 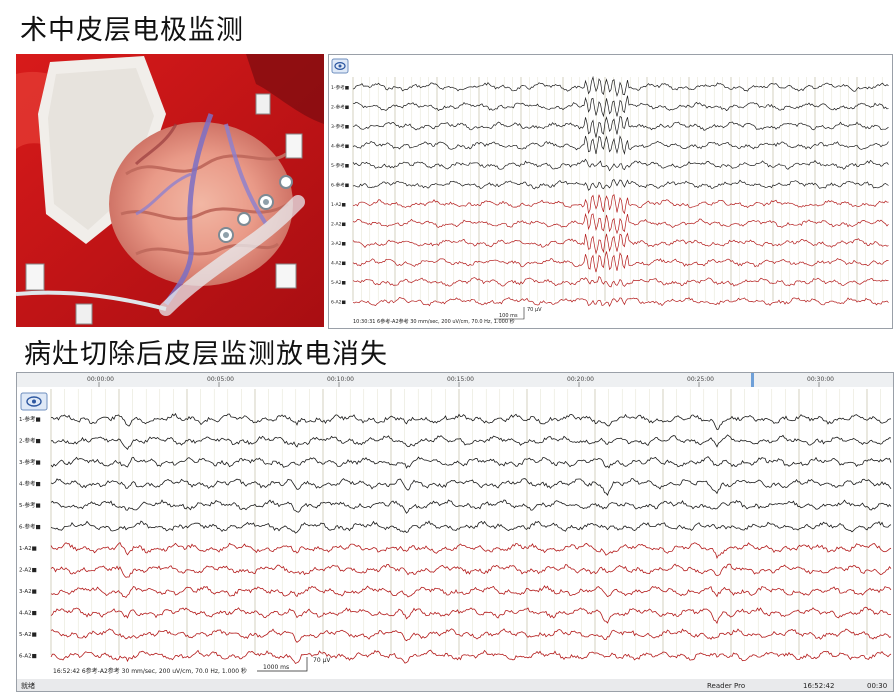 What do you see at coordinates (877, 686) in the screenshot?
I see `status-bar-right: 00:30` at bounding box center [877, 686].